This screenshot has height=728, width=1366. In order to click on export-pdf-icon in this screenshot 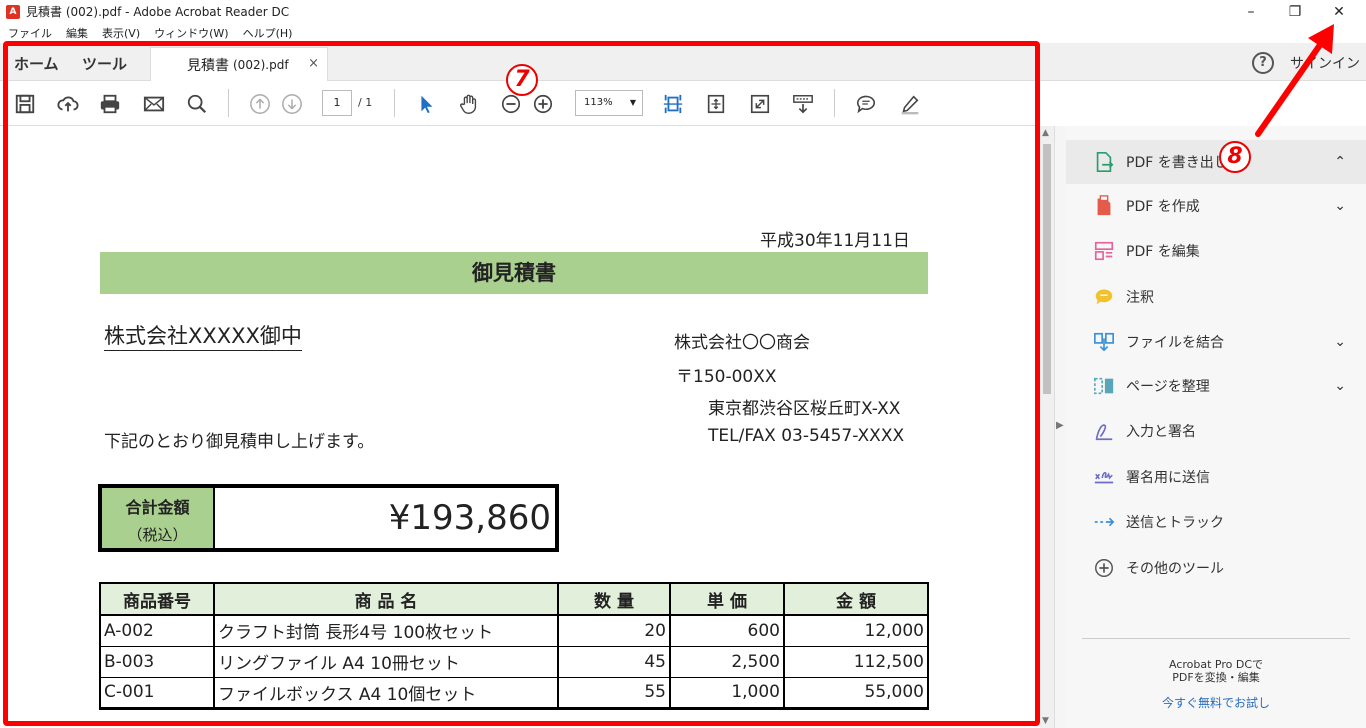, I will do `click(1104, 162)`.